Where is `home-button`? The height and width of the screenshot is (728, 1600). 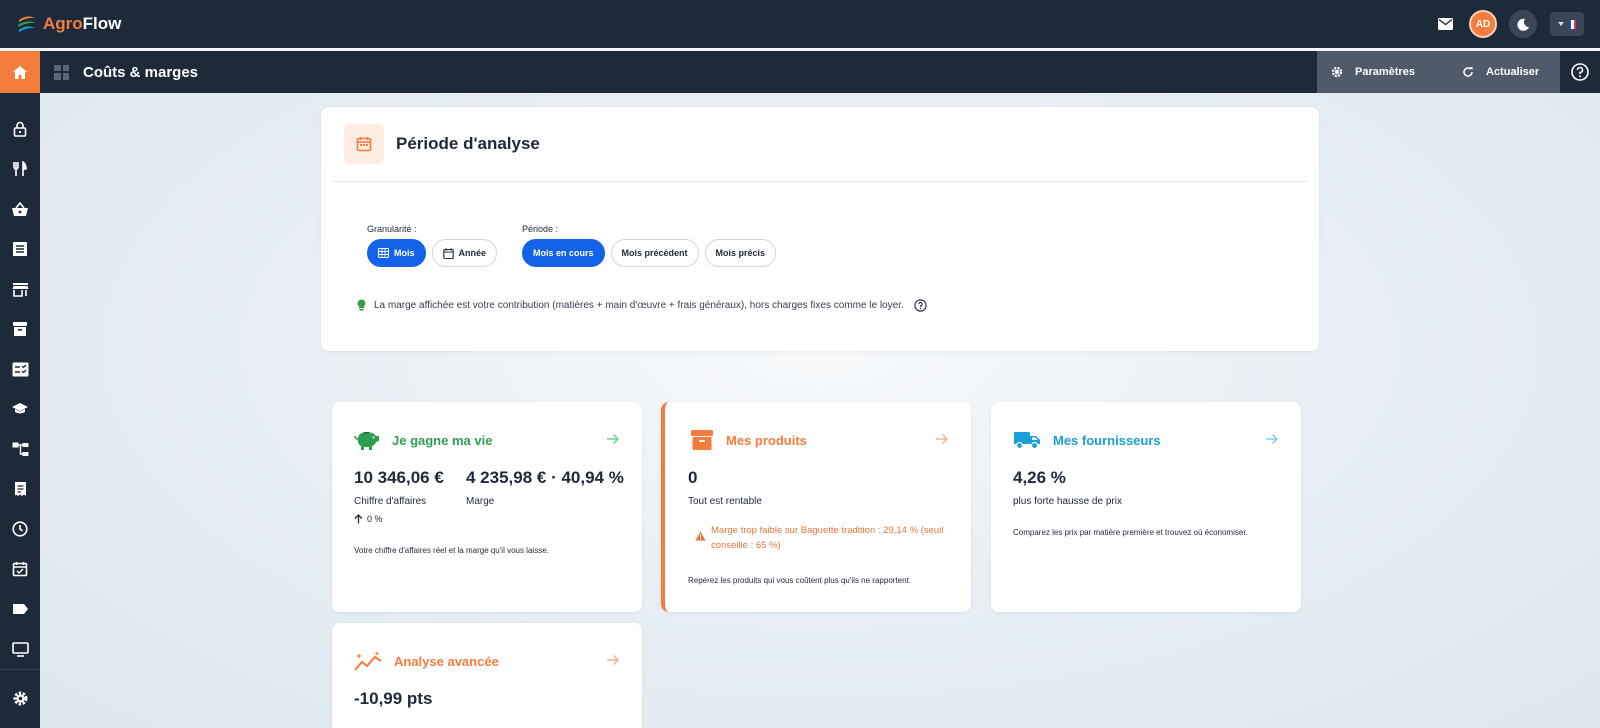 home-button is located at coordinates (20, 72).